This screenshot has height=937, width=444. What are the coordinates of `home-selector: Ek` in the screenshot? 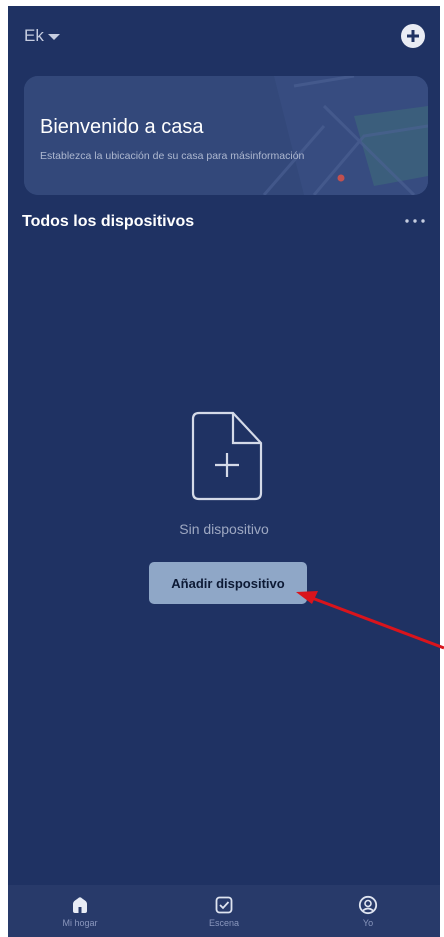 It's located at (42, 36).